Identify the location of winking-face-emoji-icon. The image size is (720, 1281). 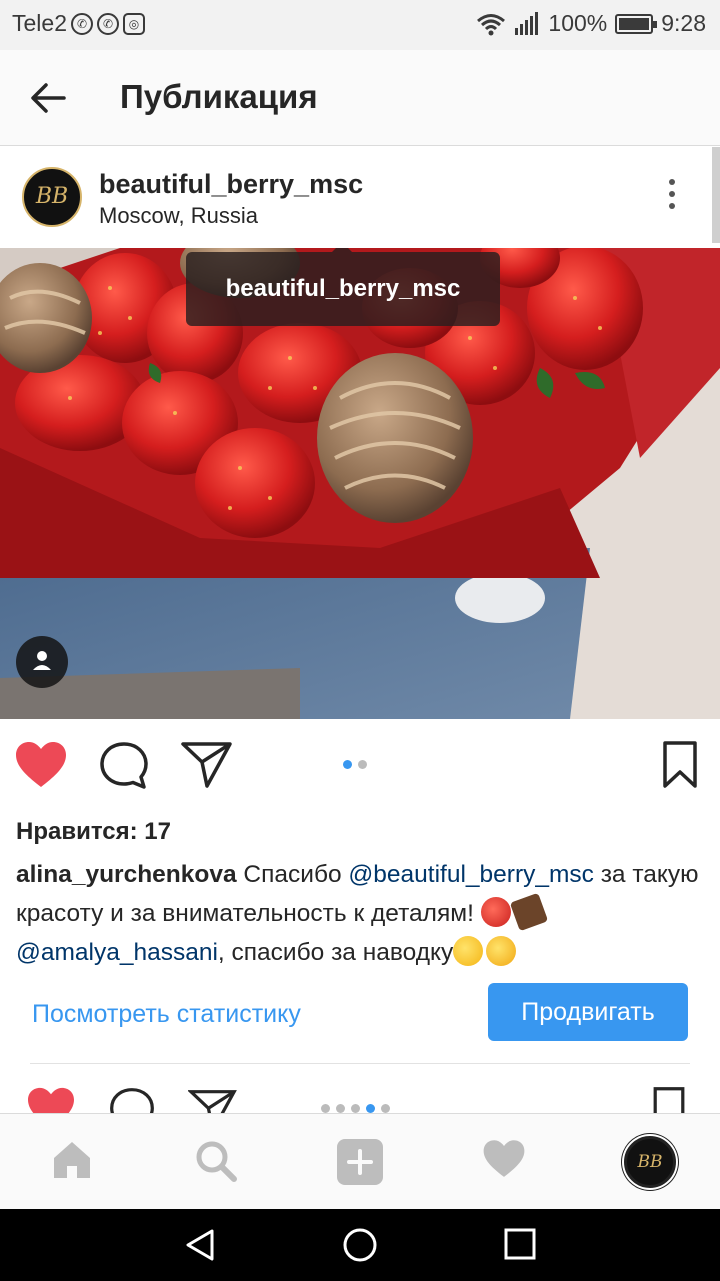
(468, 951).